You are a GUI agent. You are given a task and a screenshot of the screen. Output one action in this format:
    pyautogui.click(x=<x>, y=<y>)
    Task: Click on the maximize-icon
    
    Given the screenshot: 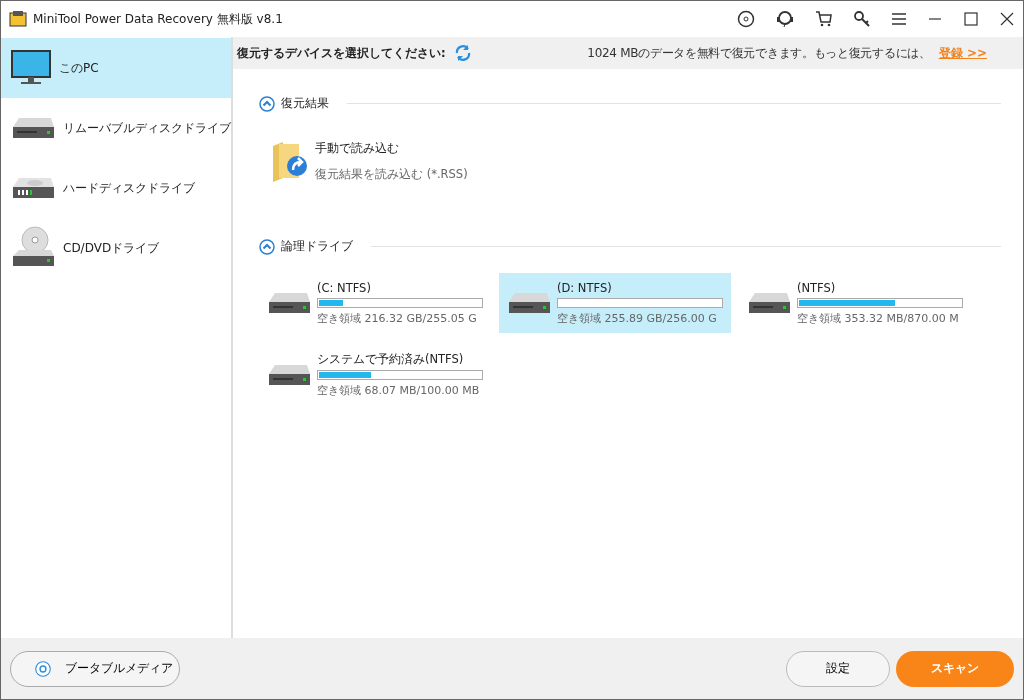 What is the action you would take?
    pyautogui.click(x=971, y=19)
    